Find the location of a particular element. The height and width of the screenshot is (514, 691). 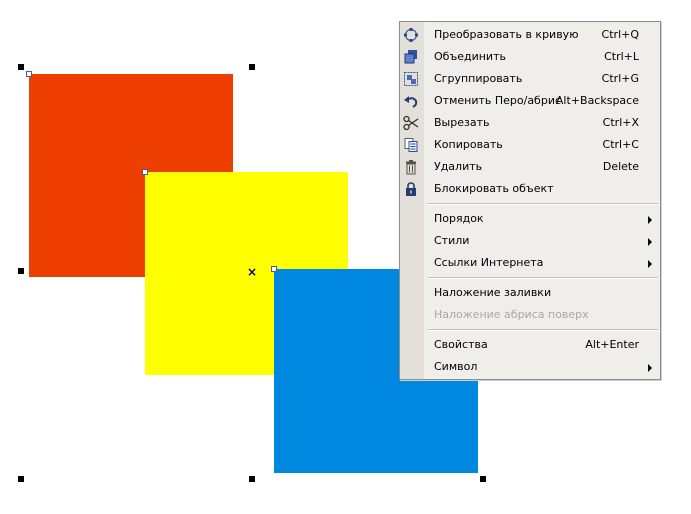

menu-item-shortcut: Ctrl+Q is located at coordinates (620, 34).